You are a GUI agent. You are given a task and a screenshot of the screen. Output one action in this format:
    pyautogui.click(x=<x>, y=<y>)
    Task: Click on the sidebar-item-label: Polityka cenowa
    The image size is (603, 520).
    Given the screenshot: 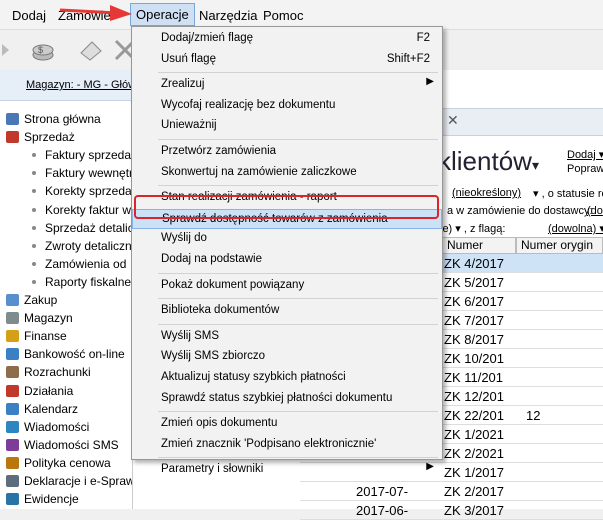 What is the action you would take?
    pyautogui.click(x=67, y=462)
    